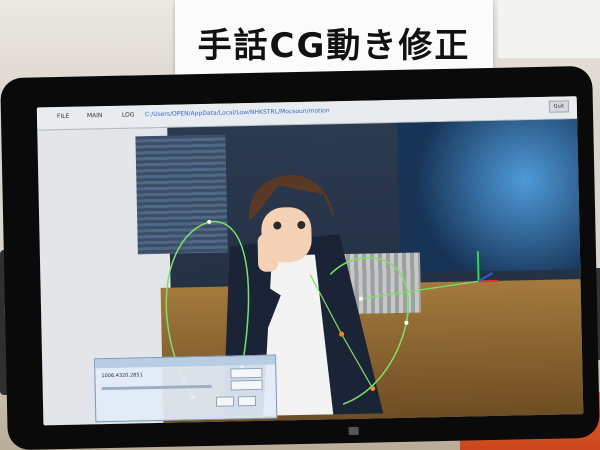  What do you see at coordinates (334, 46) in the screenshot?
I see `sign-title: 手話CG動き修正` at bounding box center [334, 46].